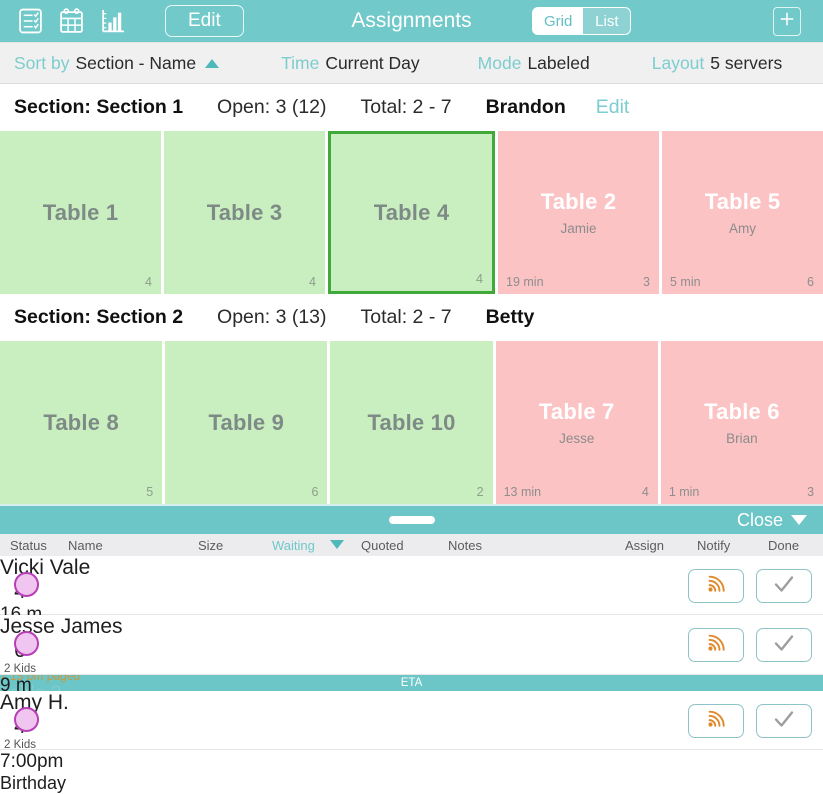 The image size is (823, 794). I want to click on table-card-name: Table 8, so click(81, 422).